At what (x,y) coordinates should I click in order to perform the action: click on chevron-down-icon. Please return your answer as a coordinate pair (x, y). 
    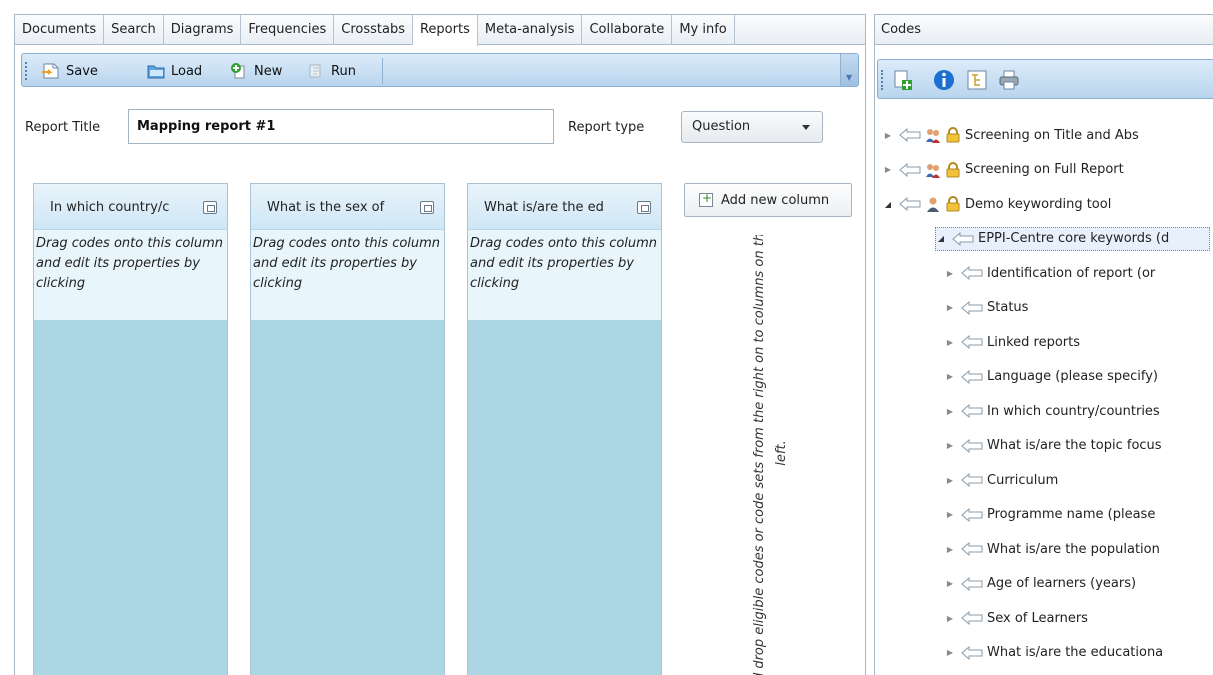
    Looking at the image, I should click on (806, 127).